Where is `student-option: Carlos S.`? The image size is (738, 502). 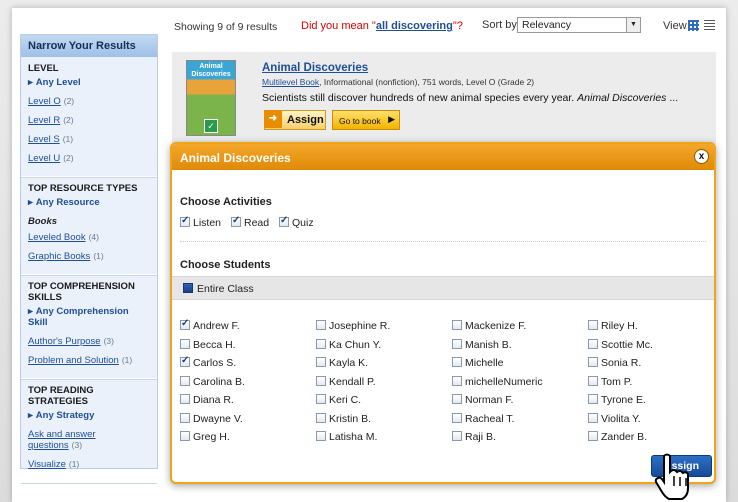 student-option: Carlos S. is located at coordinates (208, 362).